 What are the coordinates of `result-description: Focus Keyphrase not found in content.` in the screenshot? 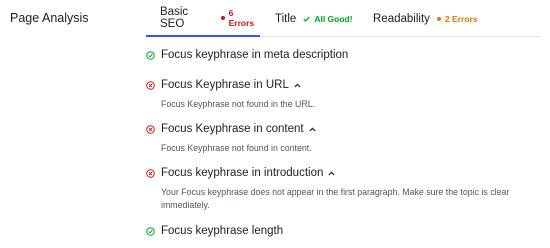 It's located at (236, 148).